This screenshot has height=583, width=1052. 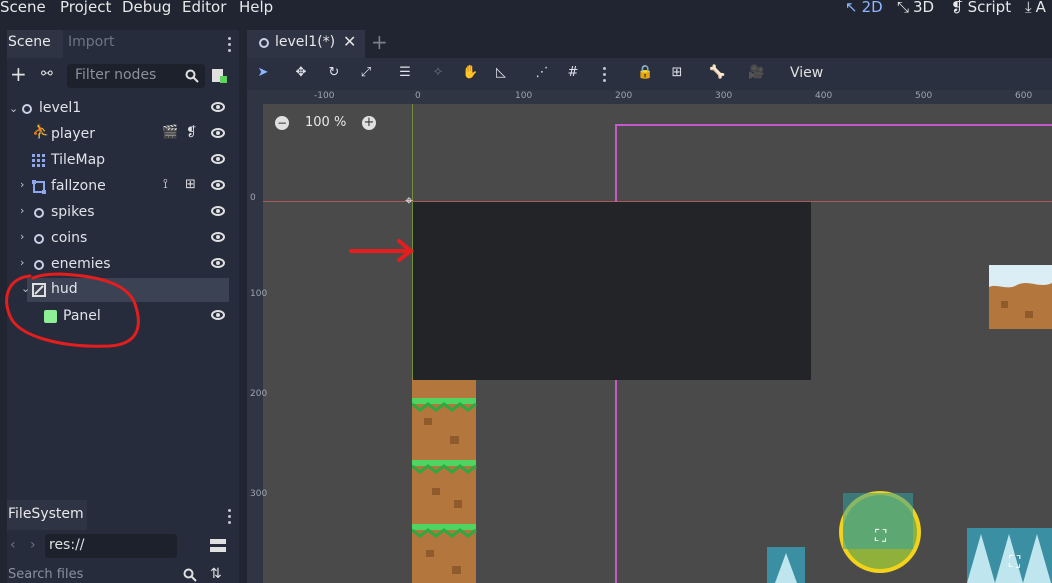 What do you see at coordinates (45, 574) in the screenshot?
I see `search-files-input: Search files` at bounding box center [45, 574].